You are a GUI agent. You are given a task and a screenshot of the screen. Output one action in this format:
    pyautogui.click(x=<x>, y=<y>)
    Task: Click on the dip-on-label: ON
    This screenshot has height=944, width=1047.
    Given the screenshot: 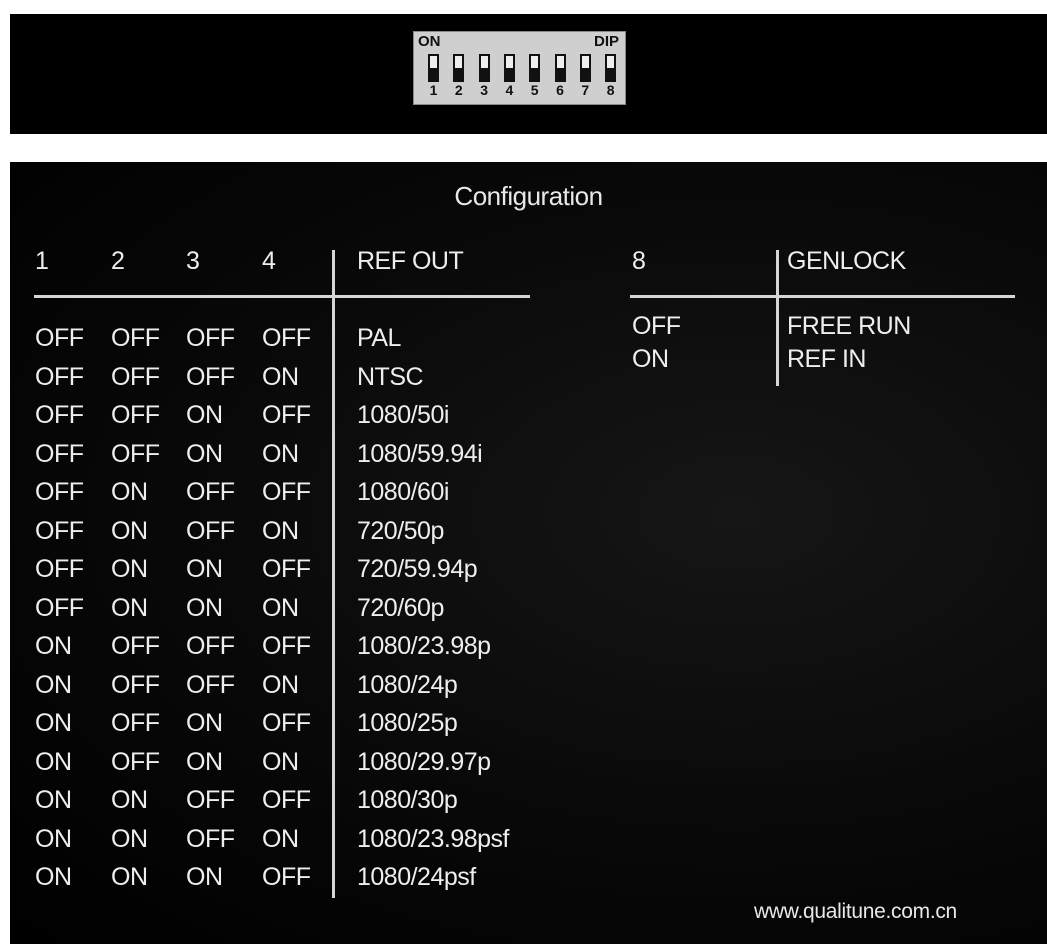 What is the action you would take?
    pyautogui.click(x=429, y=41)
    